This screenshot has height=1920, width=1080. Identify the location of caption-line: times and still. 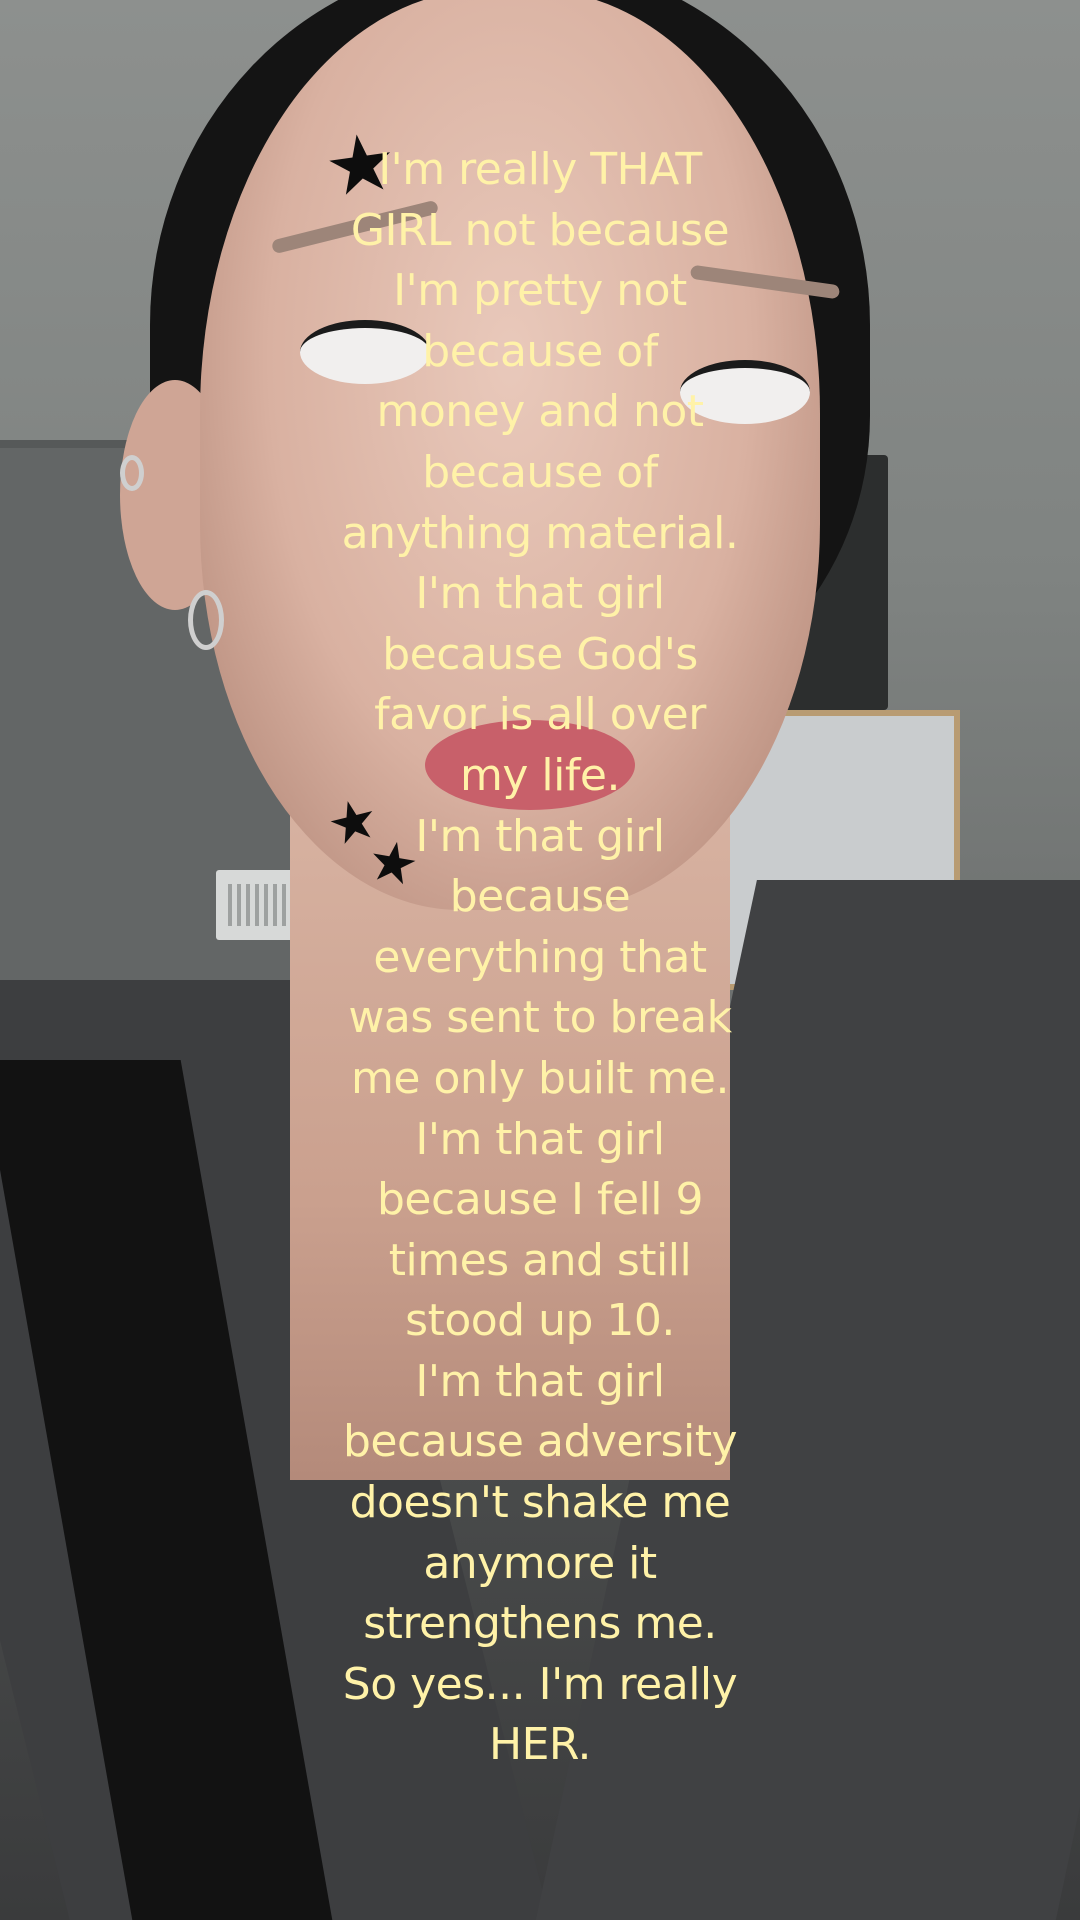
(540, 1260).